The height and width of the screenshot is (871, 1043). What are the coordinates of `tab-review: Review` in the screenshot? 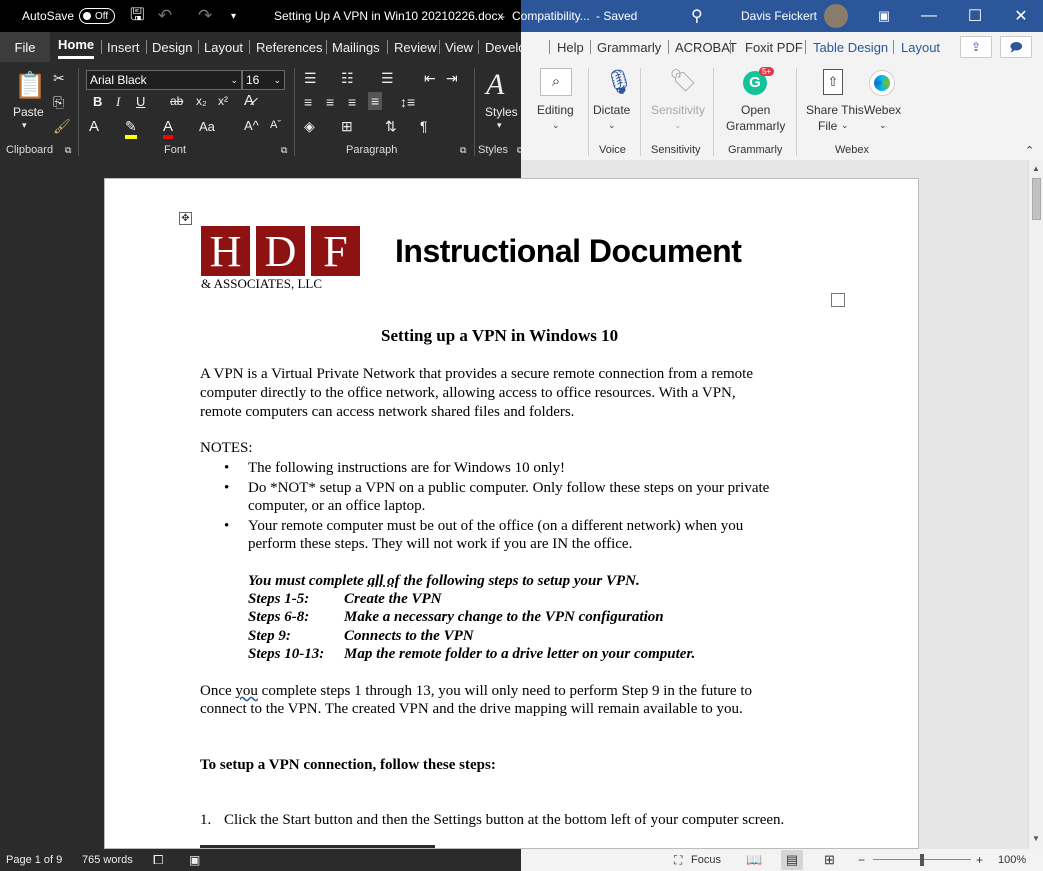 It's located at (415, 47).